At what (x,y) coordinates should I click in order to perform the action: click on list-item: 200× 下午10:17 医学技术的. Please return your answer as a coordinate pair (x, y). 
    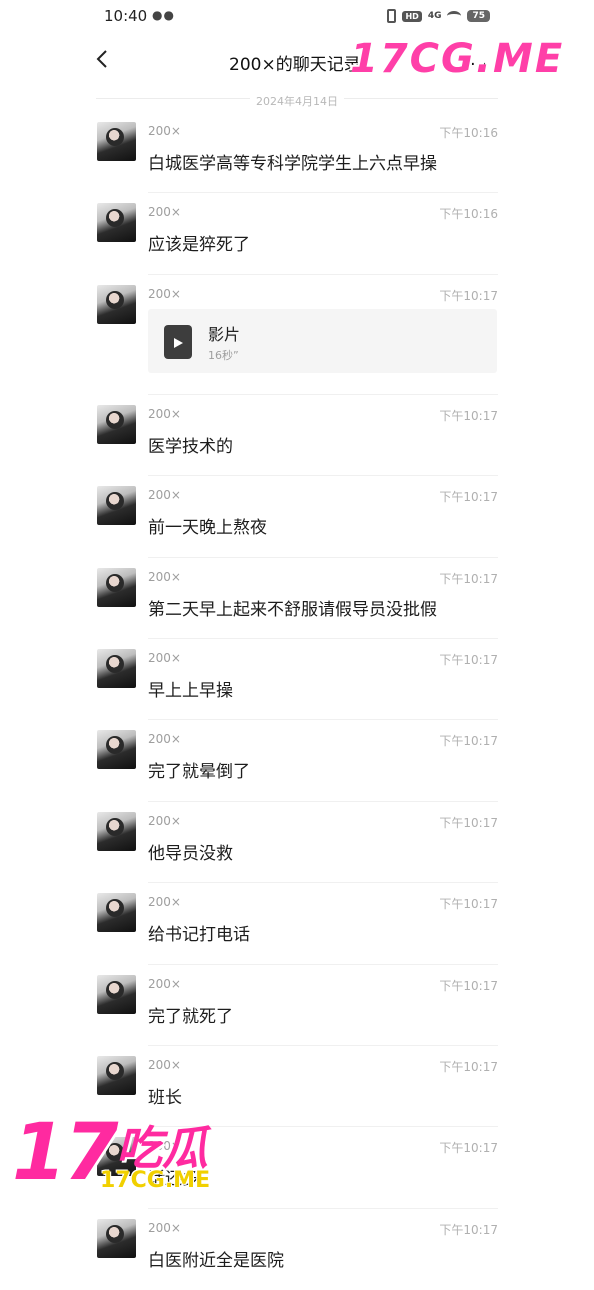
    Looking at the image, I should click on (297, 436).